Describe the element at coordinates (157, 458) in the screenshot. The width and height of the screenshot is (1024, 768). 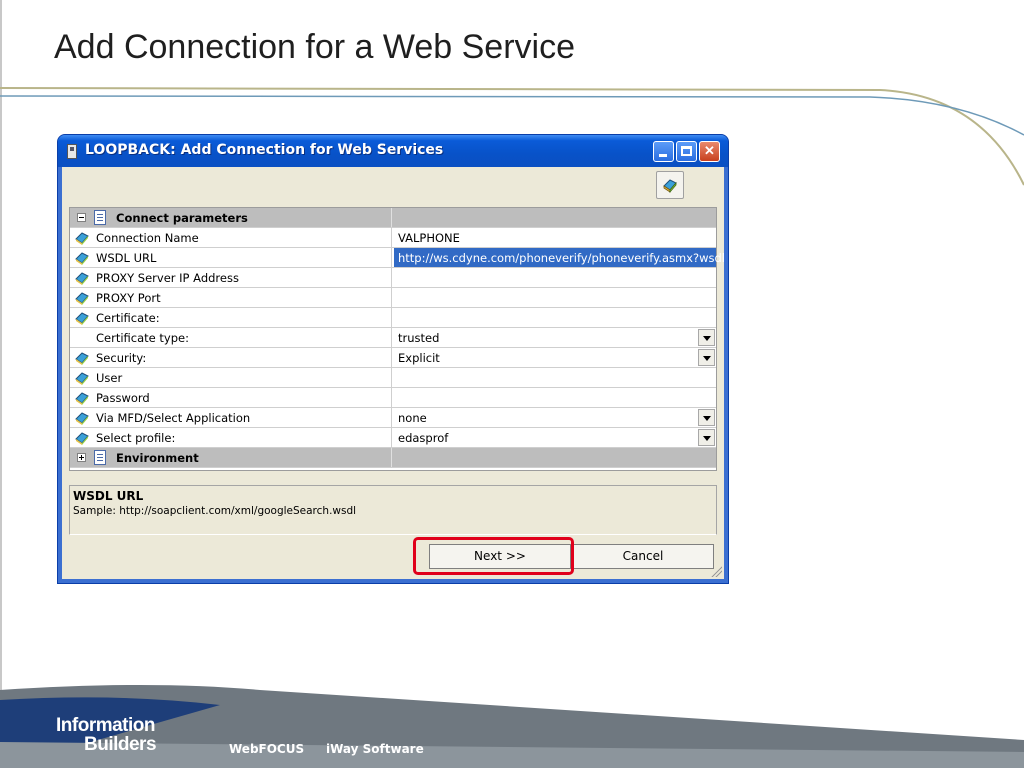
I see `group-label: Environment` at that location.